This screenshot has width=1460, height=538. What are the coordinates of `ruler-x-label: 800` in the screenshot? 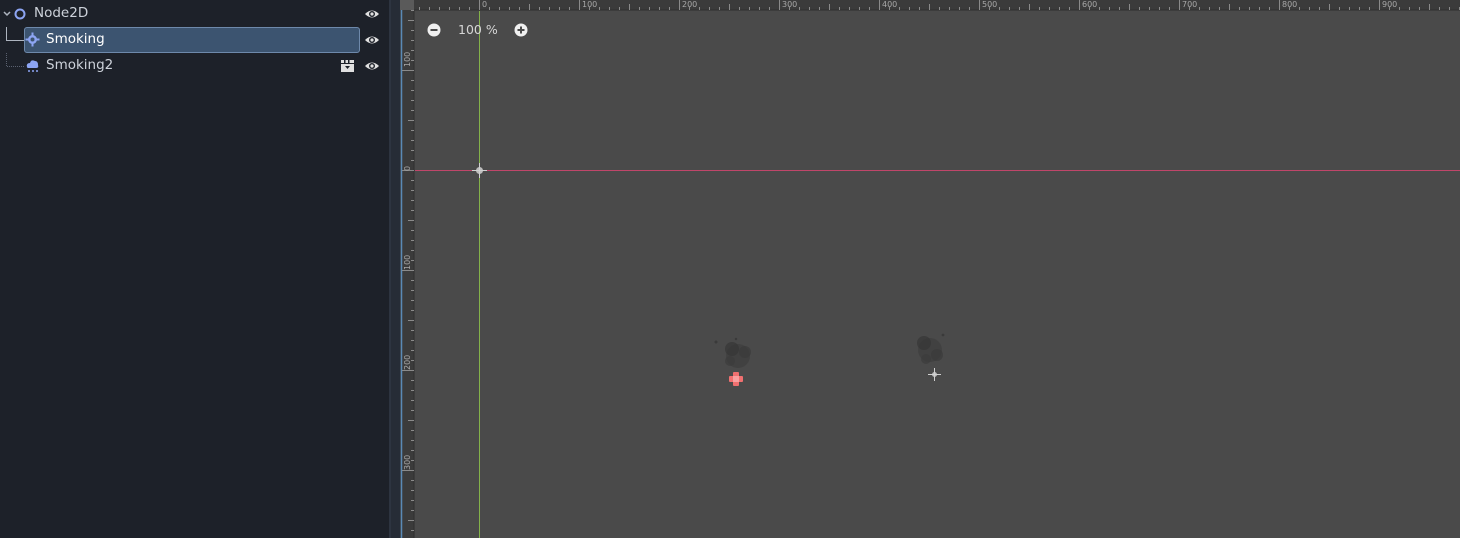 It's located at (1289, 4).